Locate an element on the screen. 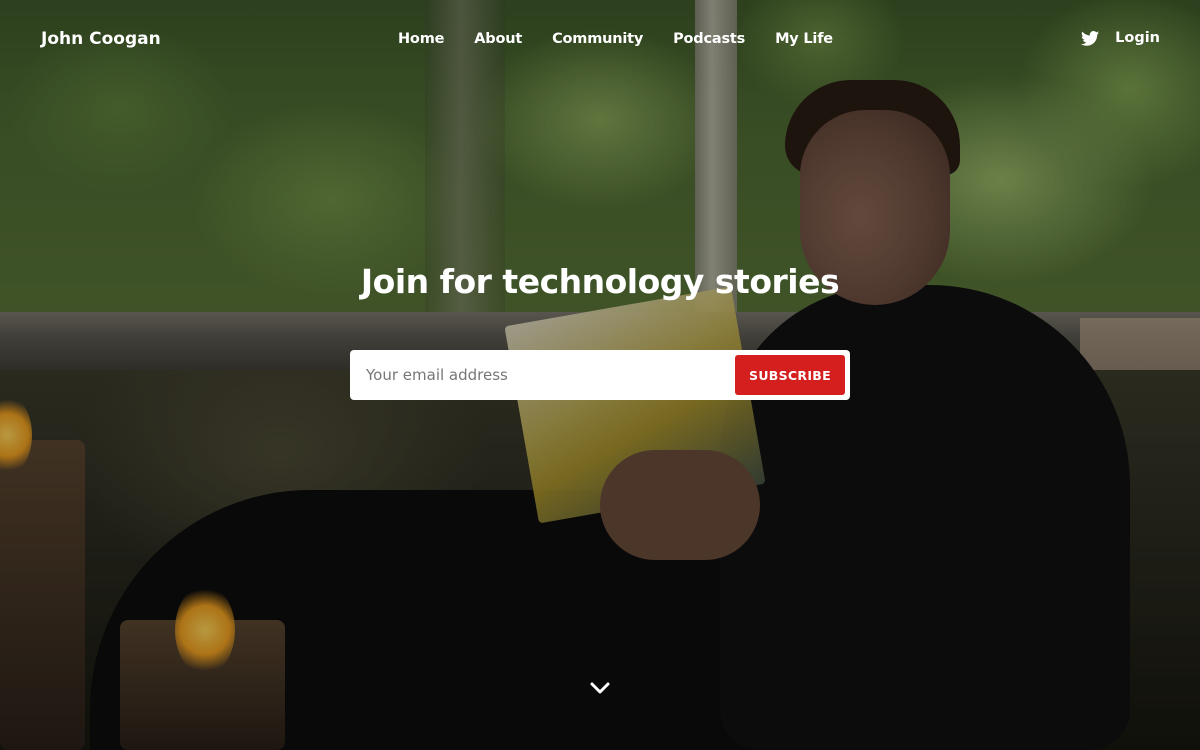  nav-item-my-life: My Life is located at coordinates (804, 39).